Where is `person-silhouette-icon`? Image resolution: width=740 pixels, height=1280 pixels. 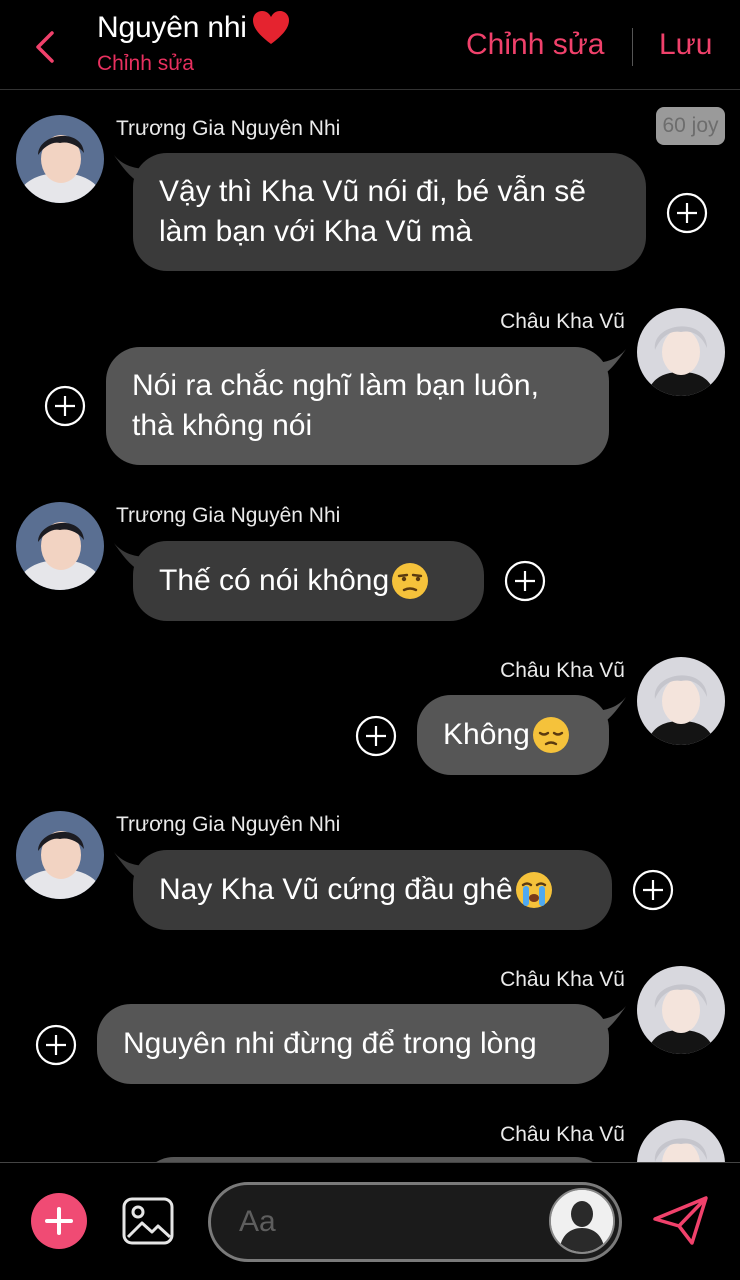 person-silhouette-icon is located at coordinates (582, 1221).